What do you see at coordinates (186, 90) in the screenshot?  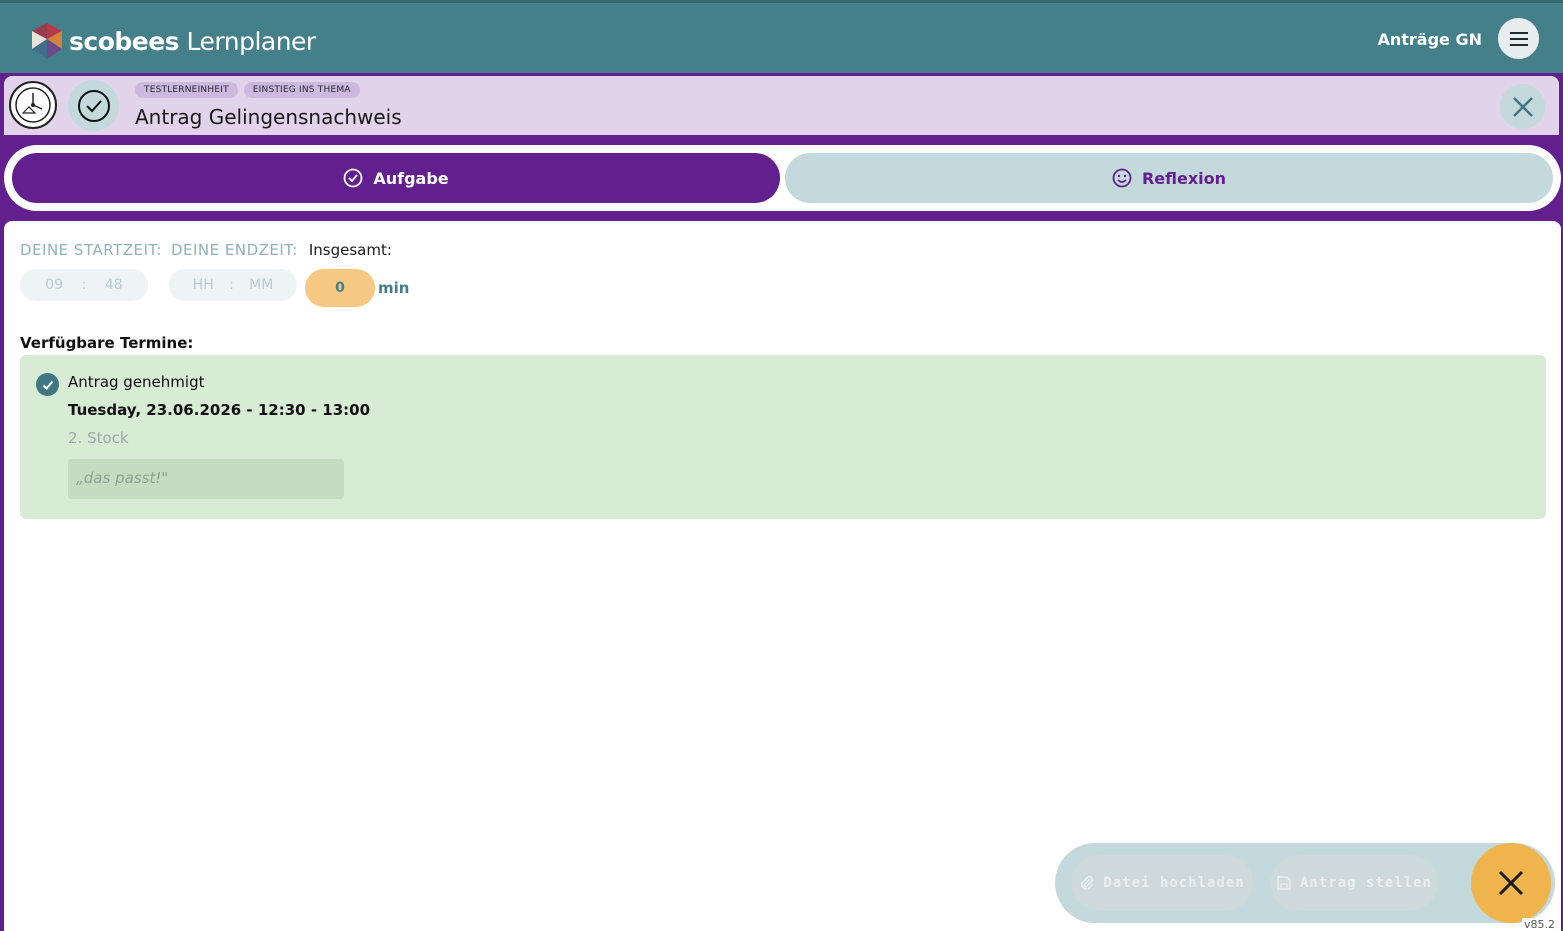 I see `tag-learning-unit: TESTLERNEINHEIT` at bounding box center [186, 90].